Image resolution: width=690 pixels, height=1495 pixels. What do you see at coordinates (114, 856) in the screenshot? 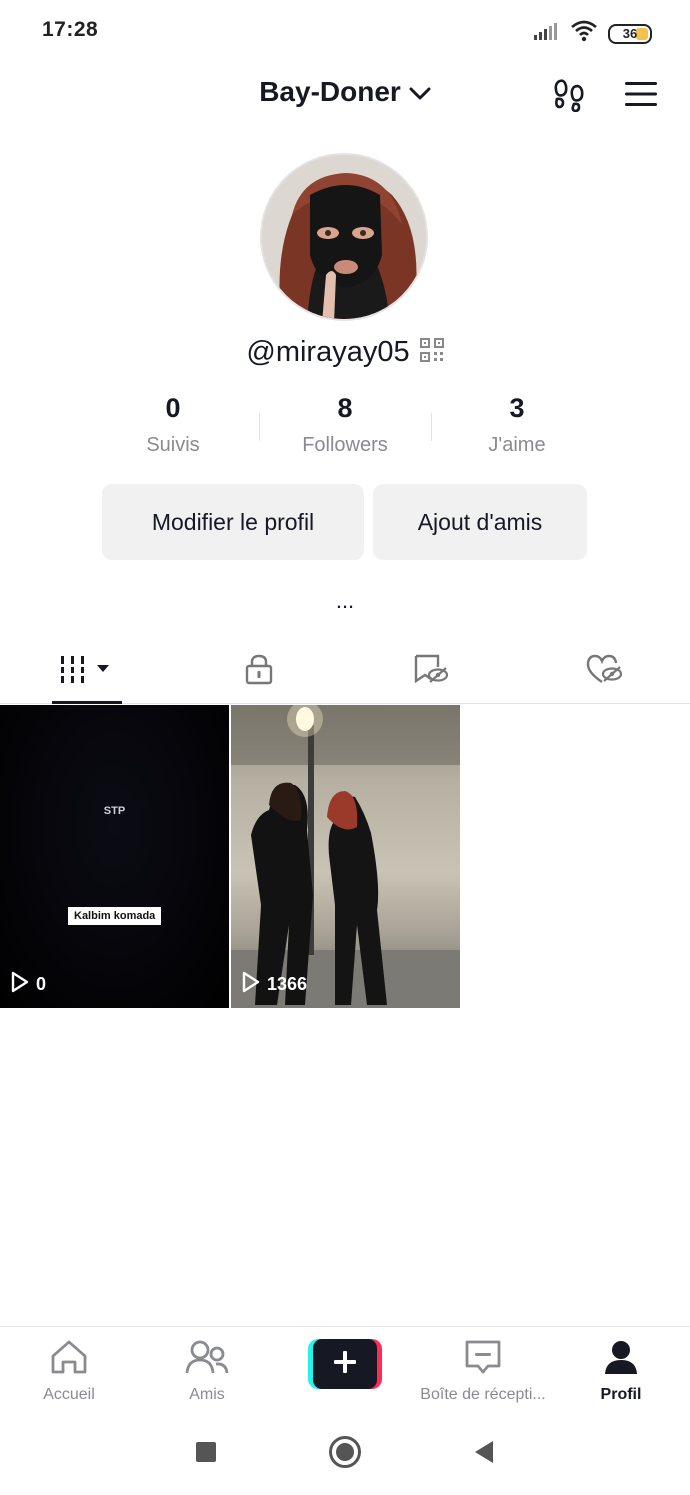
I see `video-thumbnail: STP Kalbim komada 0` at bounding box center [114, 856].